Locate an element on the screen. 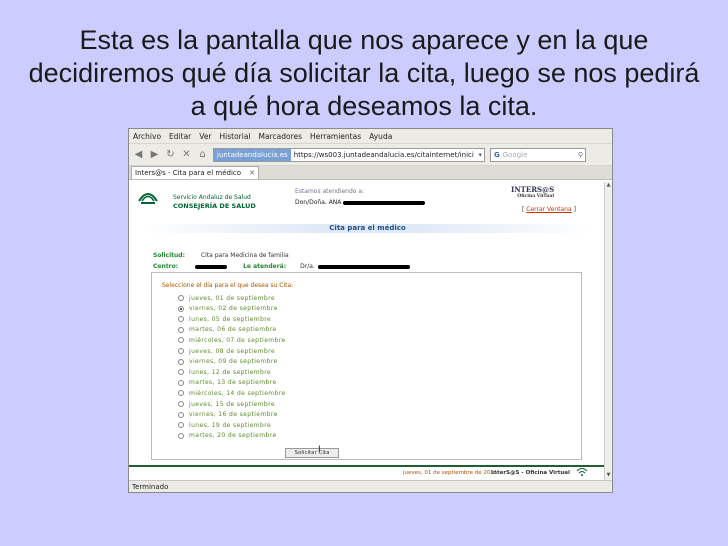 This screenshot has width=728, height=546. close-tab-icon: ✕ is located at coordinates (252, 173).